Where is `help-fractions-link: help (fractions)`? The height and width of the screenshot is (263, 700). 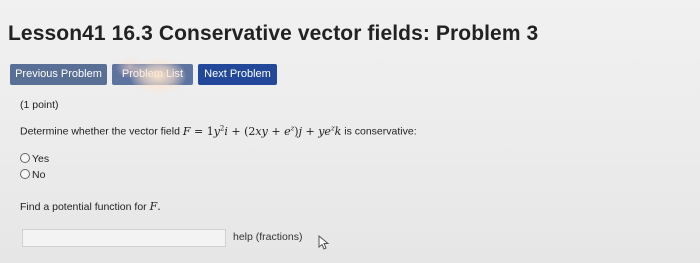
help-fractions-link: help (fractions) is located at coordinates (267, 237).